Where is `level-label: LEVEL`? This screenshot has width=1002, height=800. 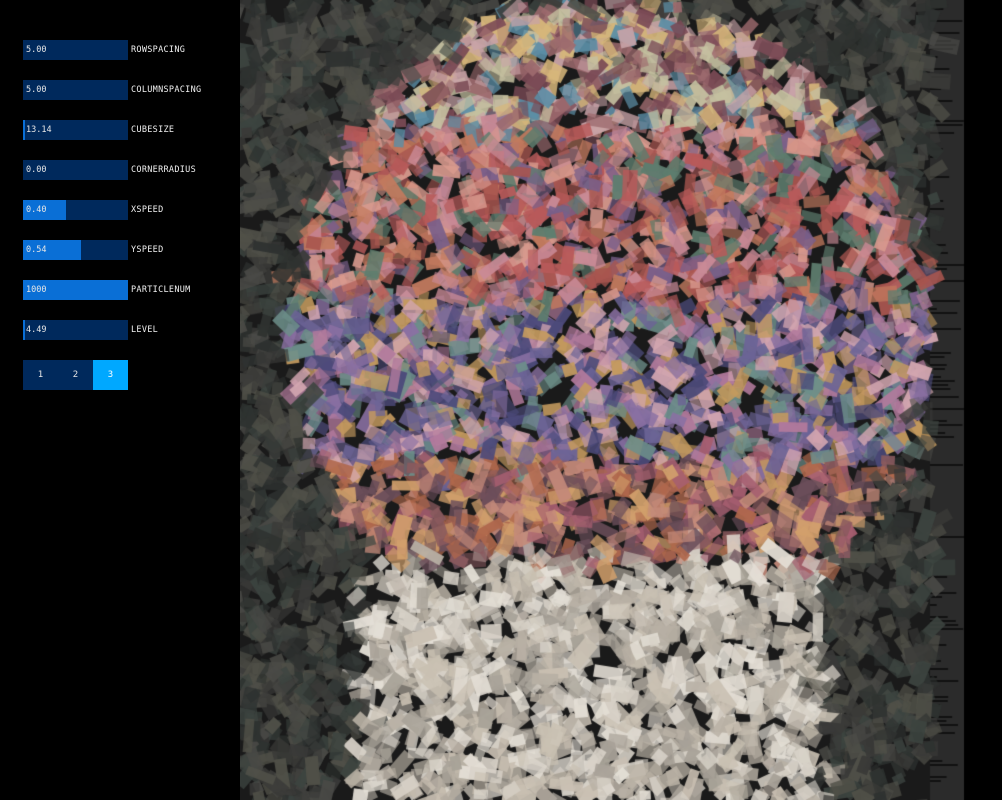
level-label: LEVEL is located at coordinates (145, 330).